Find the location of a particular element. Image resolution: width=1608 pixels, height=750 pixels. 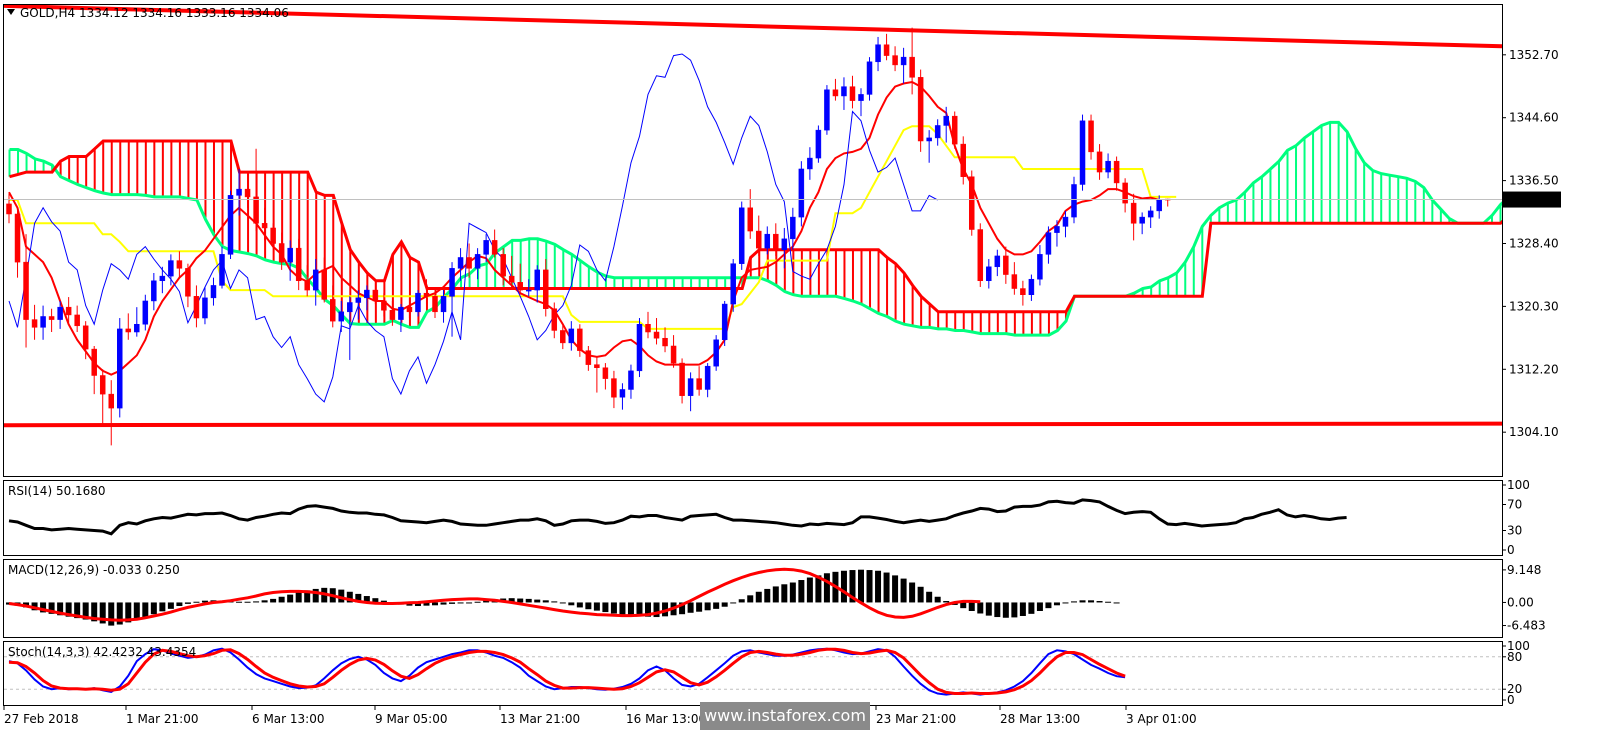

time-tick-label: 6 Mar 13:00 is located at coordinates (288, 719).